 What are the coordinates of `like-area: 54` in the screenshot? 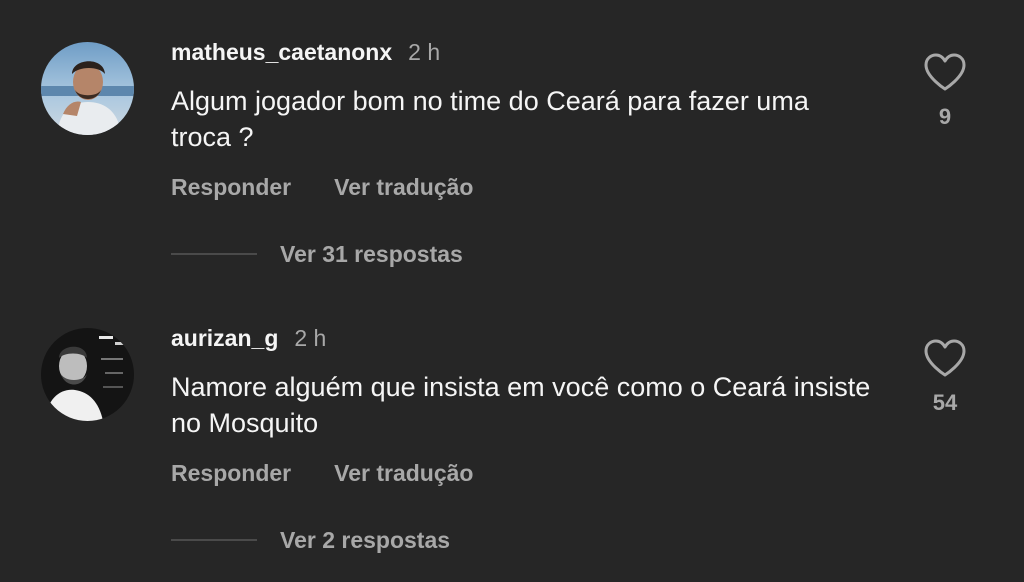 It's located at (945, 377).